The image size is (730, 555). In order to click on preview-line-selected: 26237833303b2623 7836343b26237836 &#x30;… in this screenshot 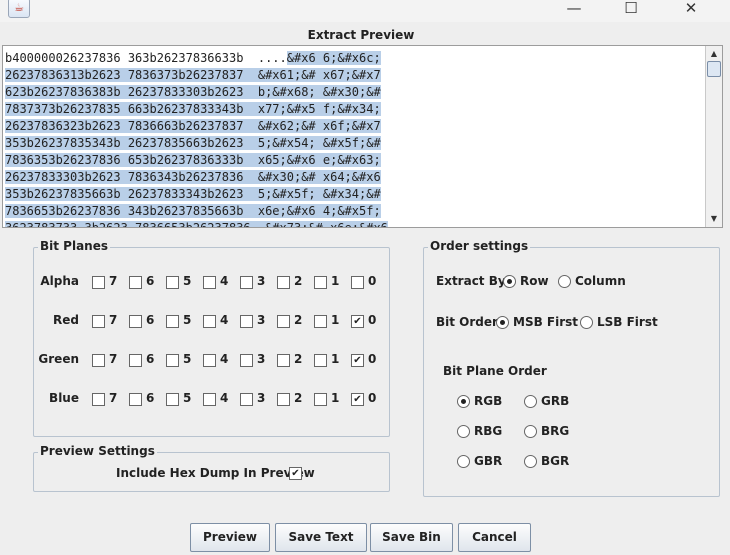, I will do `click(193, 177)`.